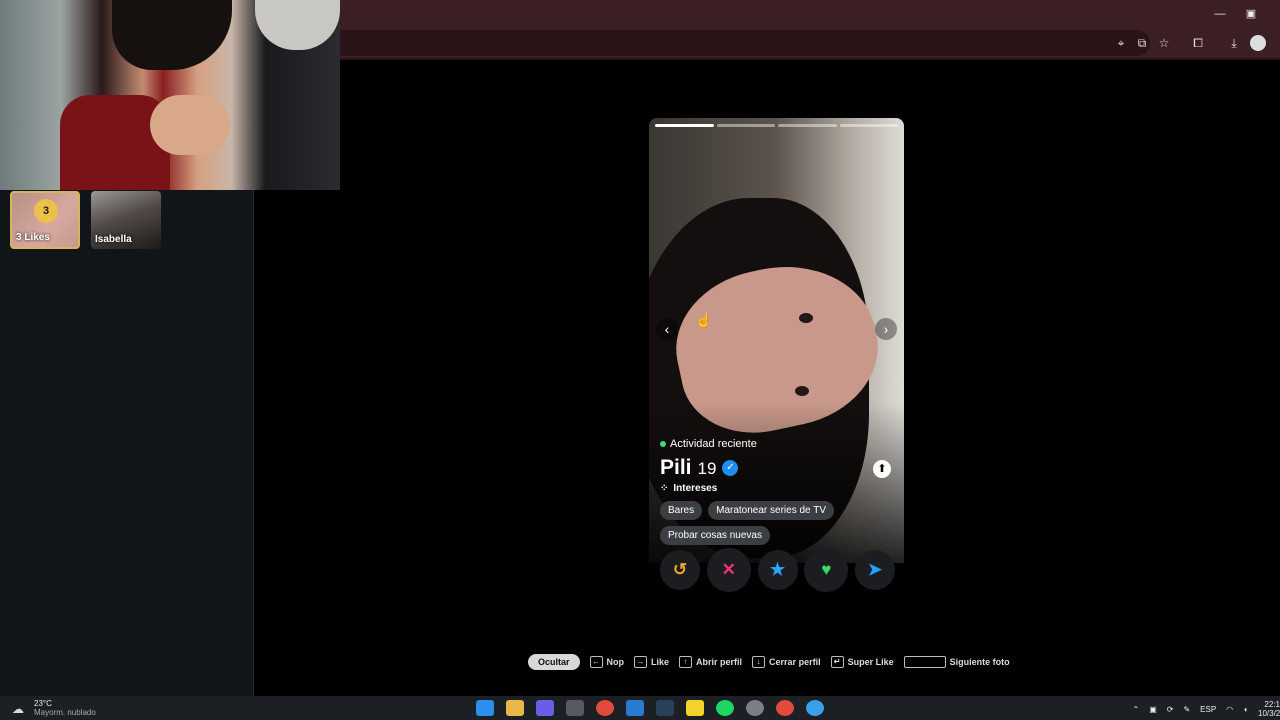 The image size is (1280, 720). What do you see at coordinates (1153, 709) in the screenshot?
I see `tray-app-icon: ▣` at bounding box center [1153, 709].